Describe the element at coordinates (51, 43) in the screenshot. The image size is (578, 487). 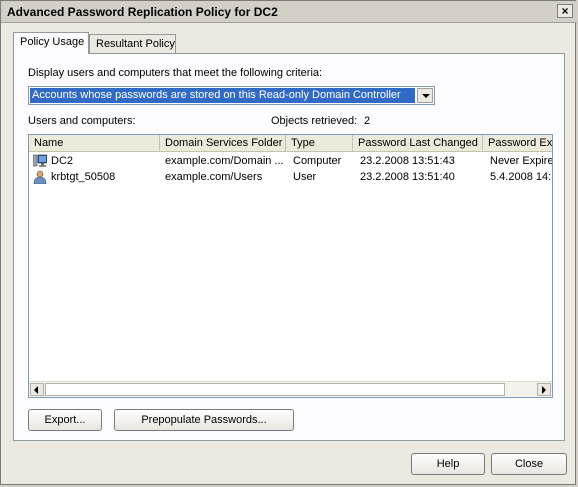
I see `tab-policy-usage: Policy Usage` at that location.